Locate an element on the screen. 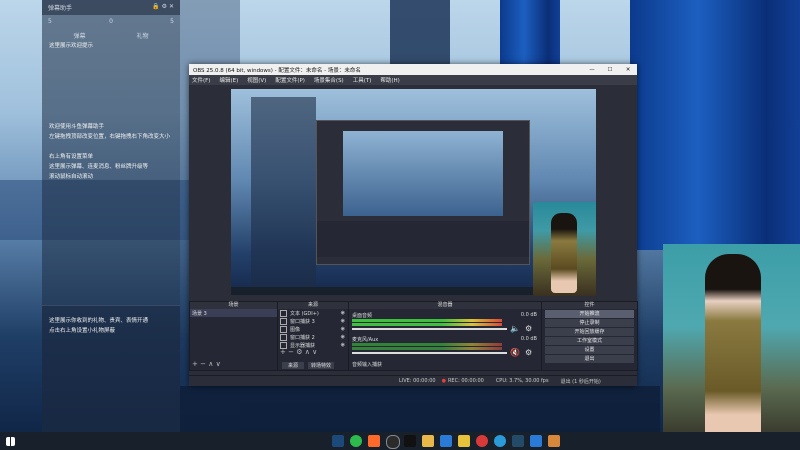  menu-edit: 编辑(E) is located at coordinates (228, 80).